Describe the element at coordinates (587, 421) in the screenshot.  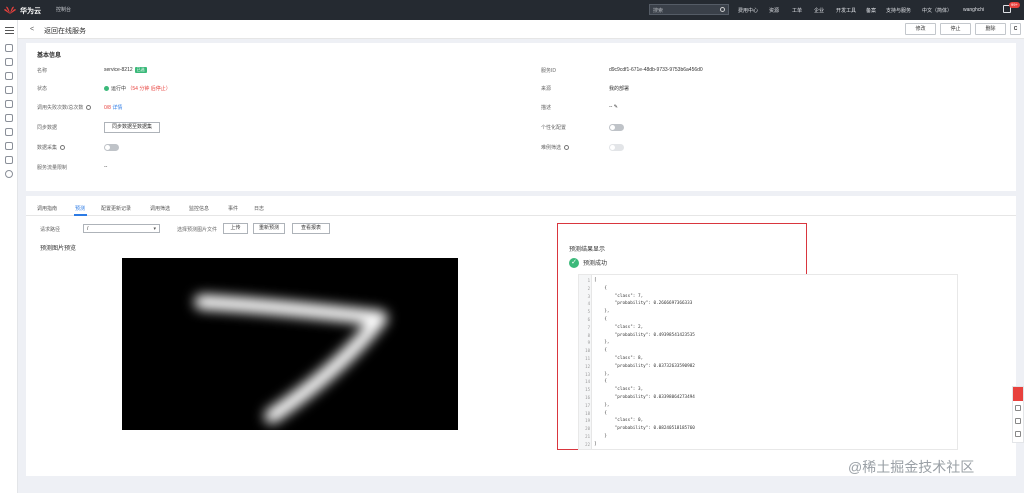
I see `line-number: 19` at that location.